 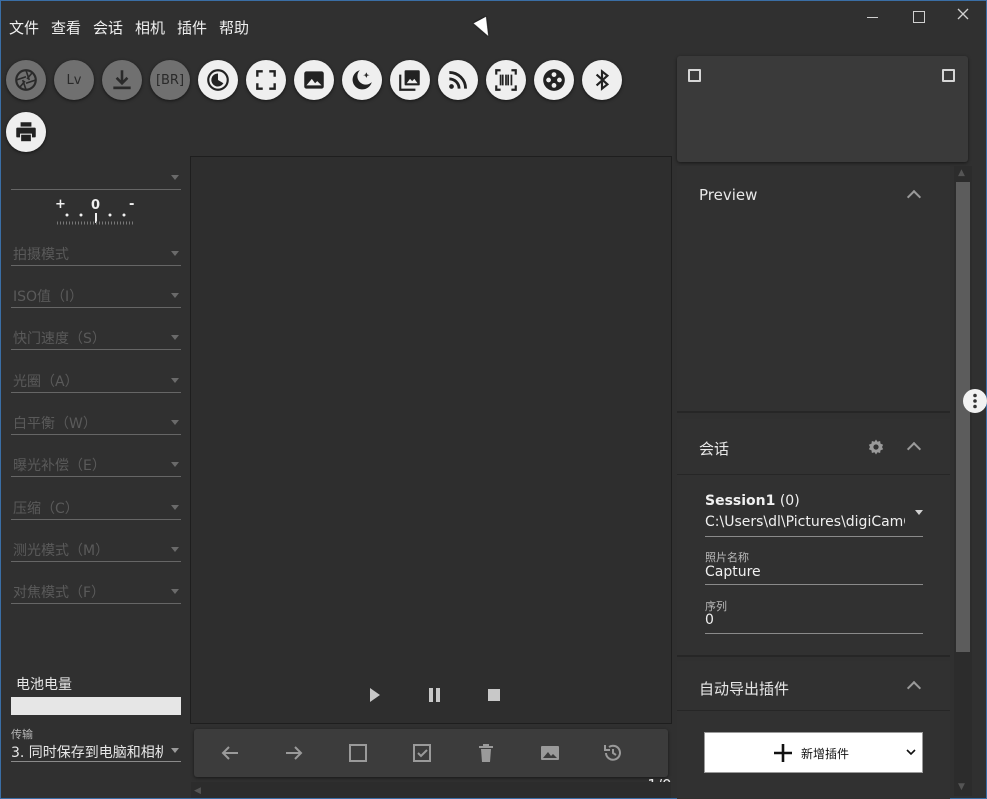 I want to click on vertical-scrollbar: ▲ ▼, so click(x=963, y=481).